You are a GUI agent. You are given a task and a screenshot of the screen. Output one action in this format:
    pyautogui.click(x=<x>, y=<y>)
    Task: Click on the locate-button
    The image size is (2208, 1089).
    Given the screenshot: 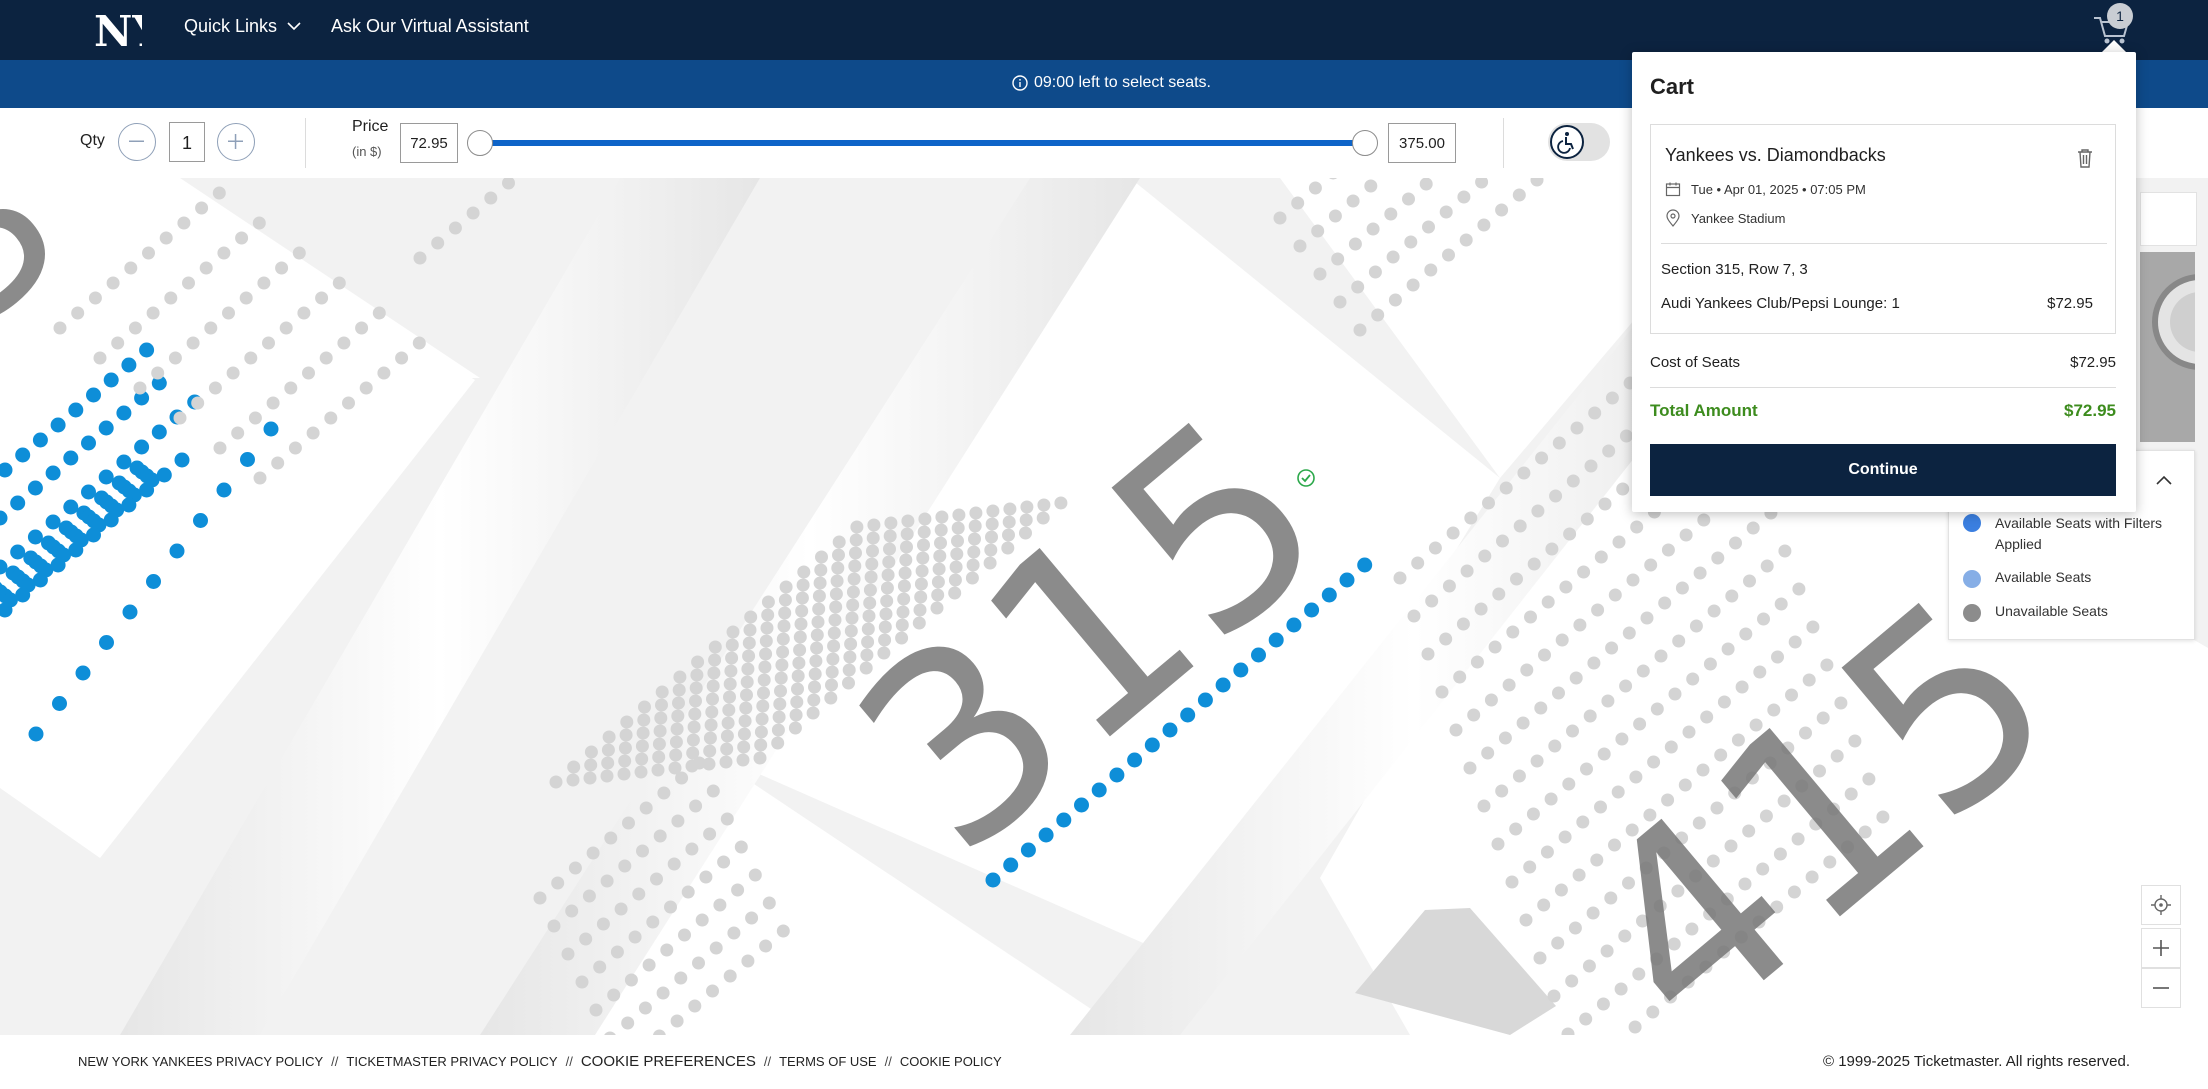 What is the action you would take?
    pyautogui.click(x=2161, y=905)
    